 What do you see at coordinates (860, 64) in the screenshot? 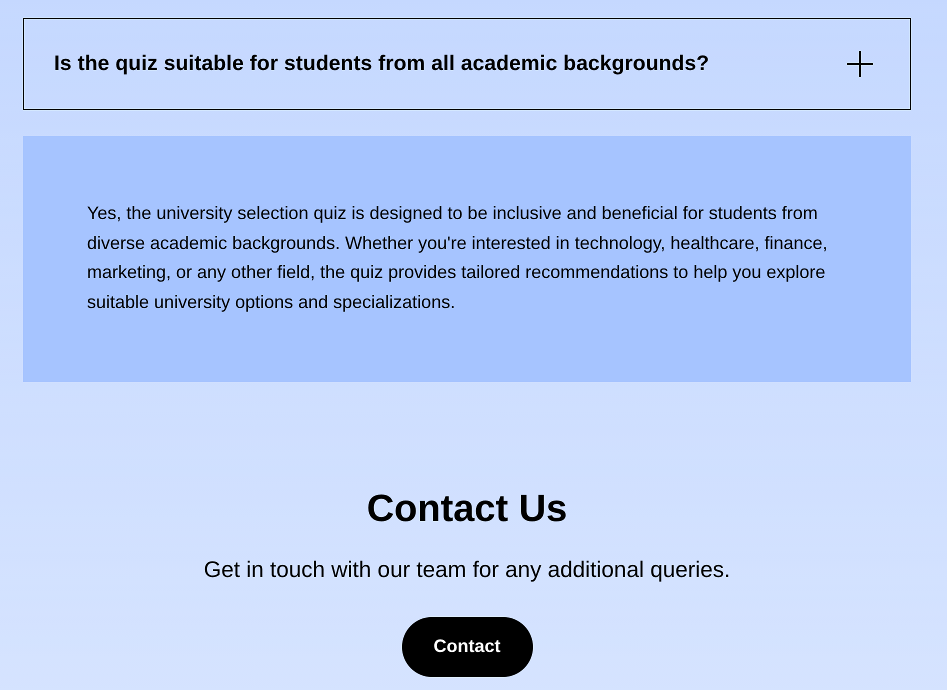
I see `plus-icon` at bounding box center [860, 64].